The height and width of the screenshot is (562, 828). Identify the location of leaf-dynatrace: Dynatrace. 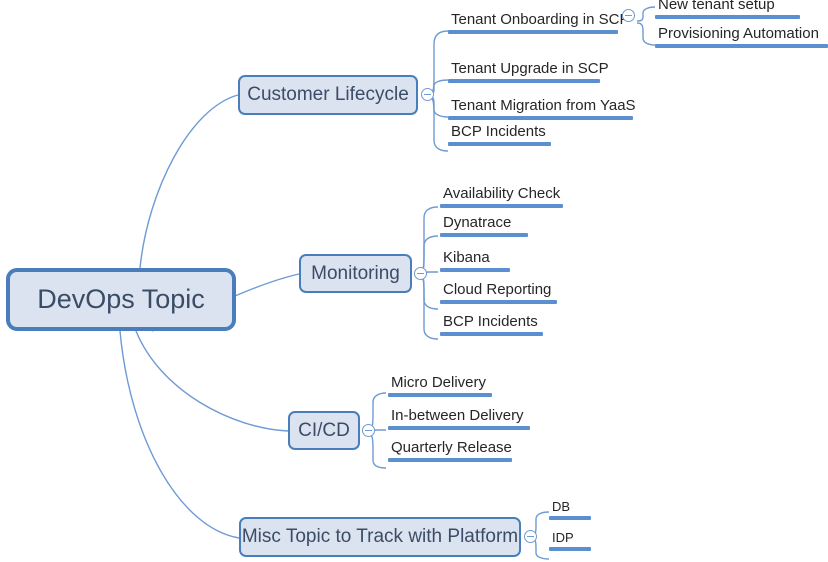
(484, 226).